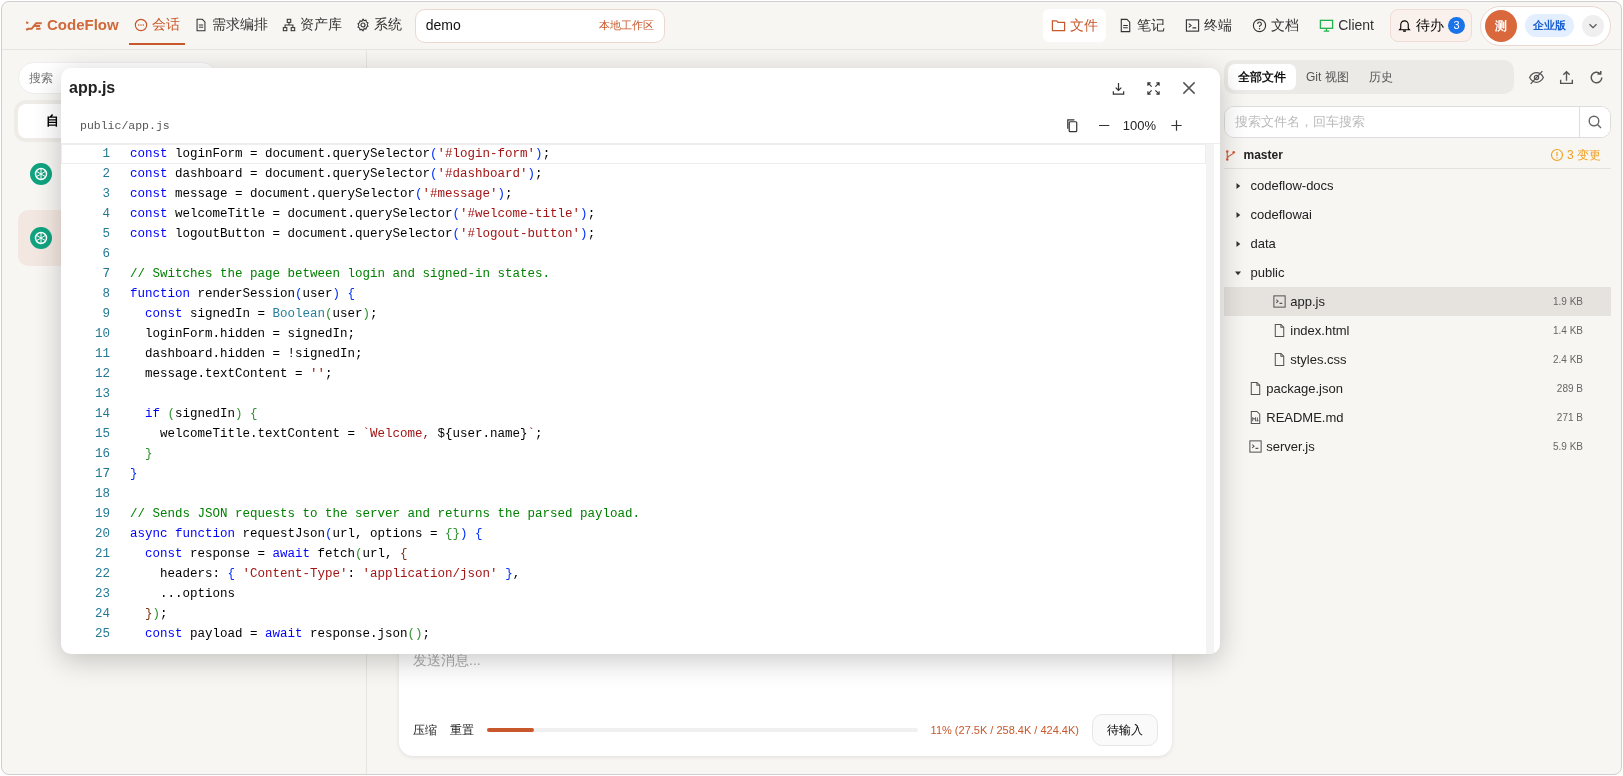  Describe the element at coordinates (102, 614) in the screenshot. I see `line-number: 24` at that location.